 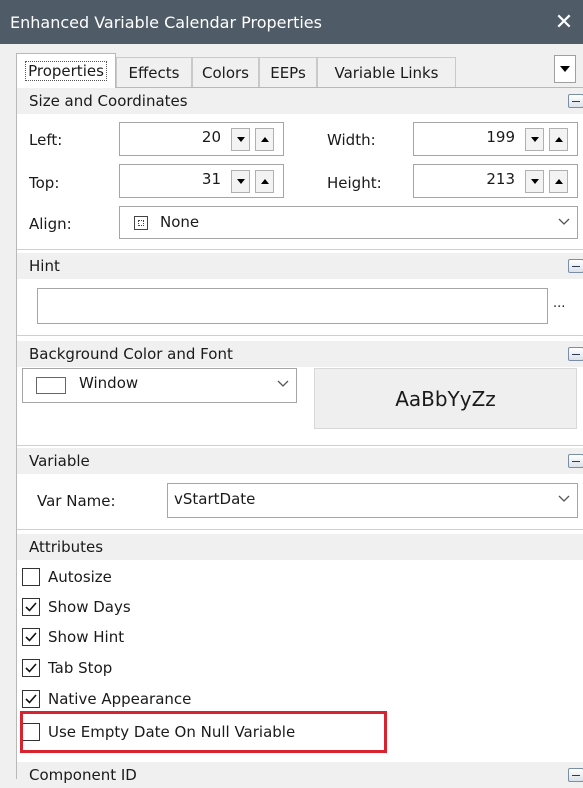 What do you see at coordinates (50, 224) in the screenshot?
I see `align-label: Align:` at bounding box center [50, 224].